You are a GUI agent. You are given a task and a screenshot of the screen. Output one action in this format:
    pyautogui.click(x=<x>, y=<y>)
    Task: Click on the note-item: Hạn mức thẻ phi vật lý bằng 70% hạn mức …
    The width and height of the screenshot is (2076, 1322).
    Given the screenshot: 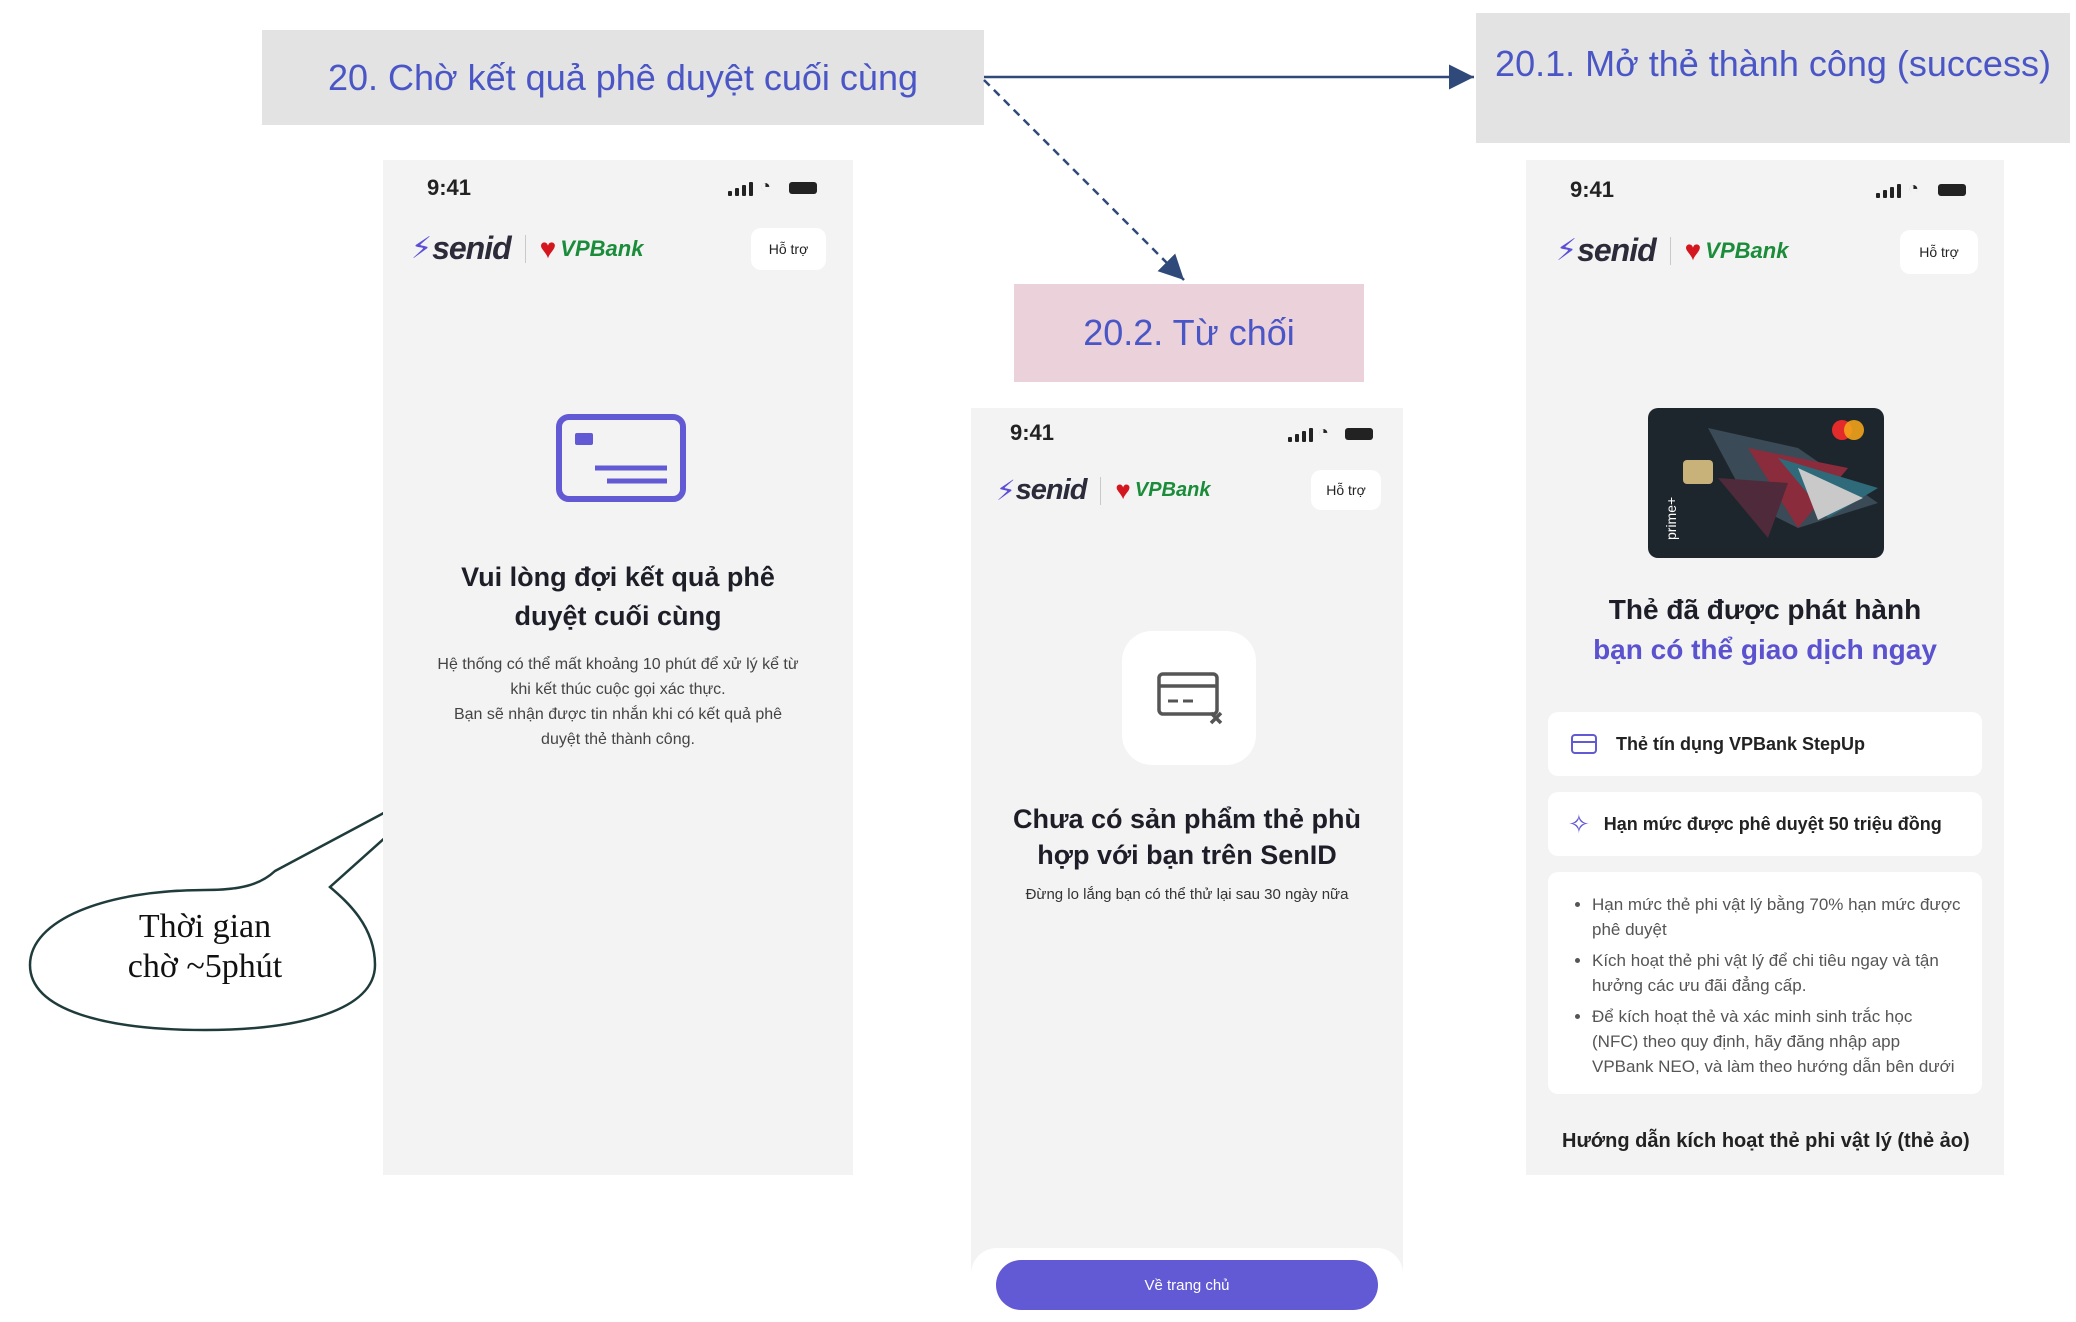 What is the action you would take?
    pyautogui.click(x=1777, y=917)
    